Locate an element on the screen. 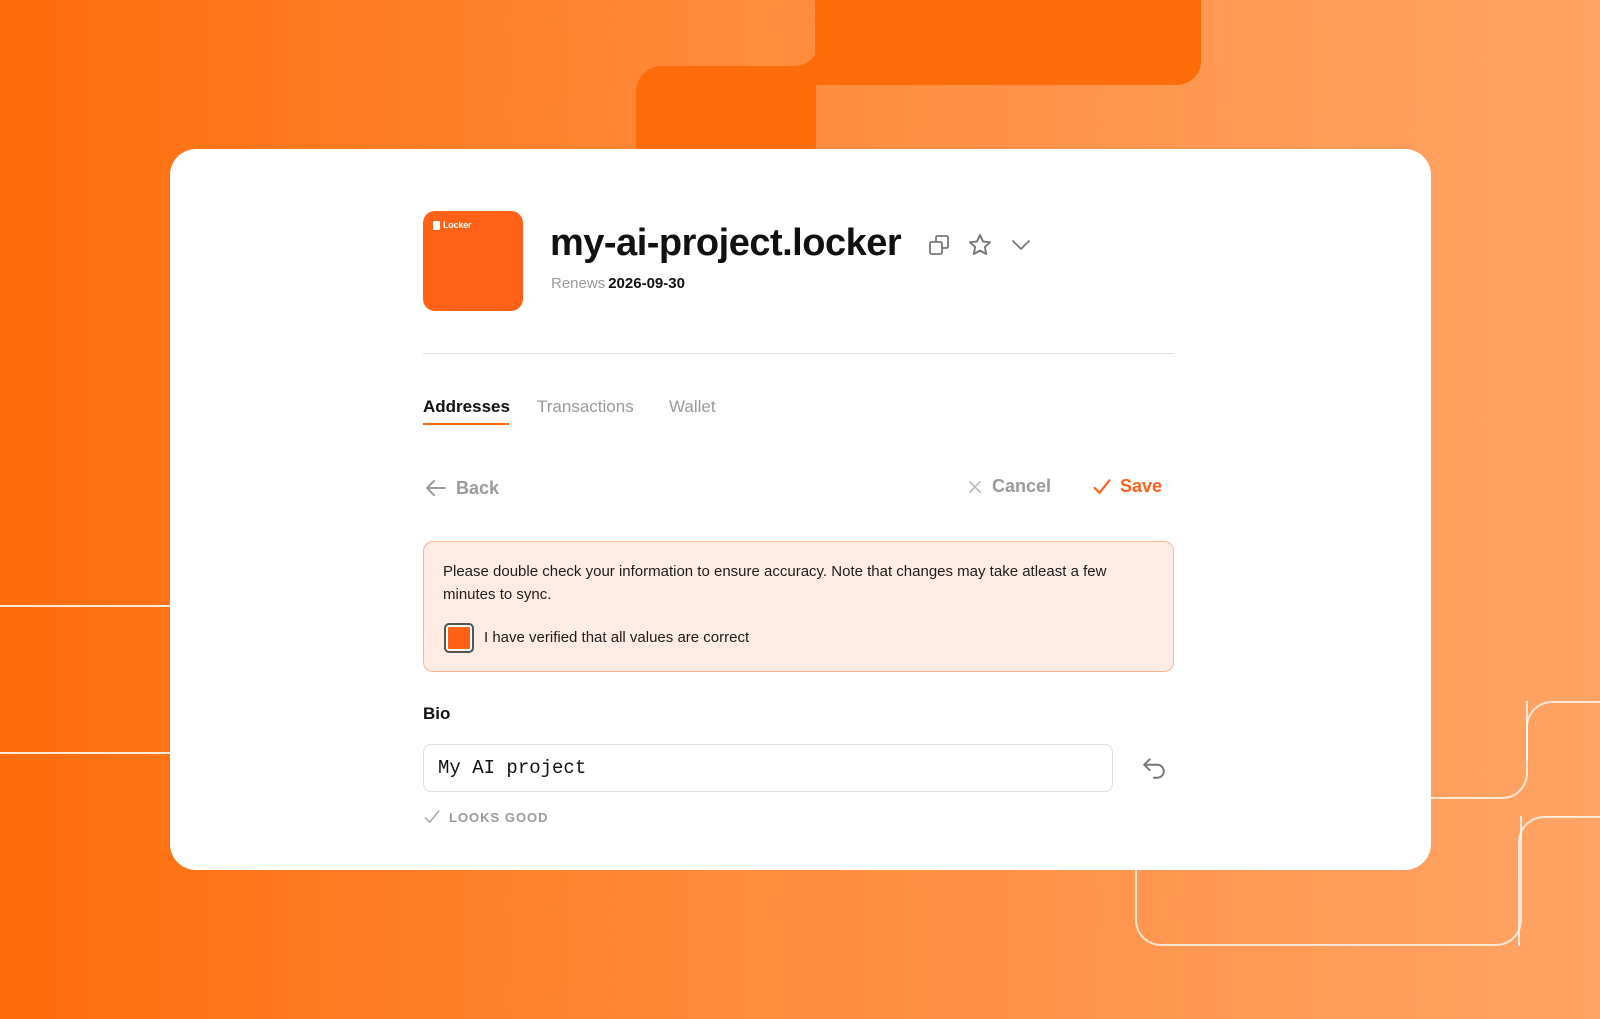 The image size is (1600, 1019). undo-icon is located at coordinates (1154, 768).